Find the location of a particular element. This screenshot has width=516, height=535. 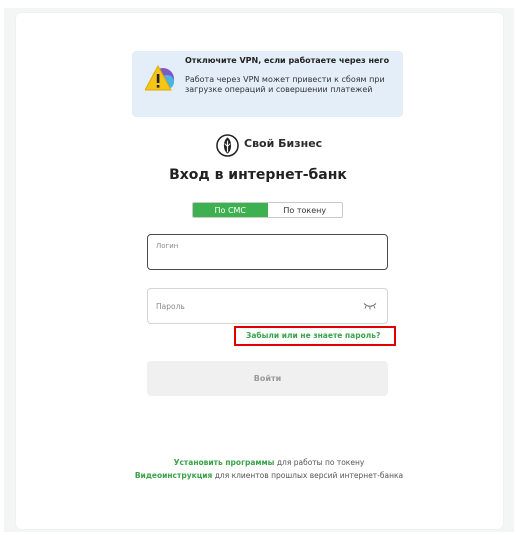

login-button: Войти is located at coordinates (267, 378).